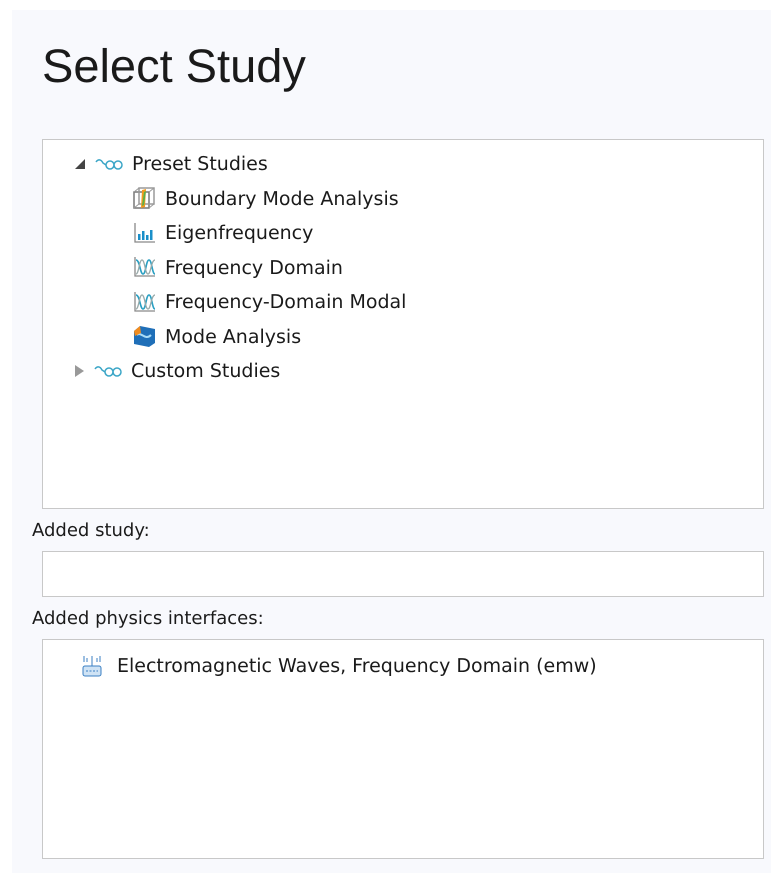  Describe the element at coordinates (148, 619) in the screenshot. I see `field-label: Added physics interfaces:` at that location.